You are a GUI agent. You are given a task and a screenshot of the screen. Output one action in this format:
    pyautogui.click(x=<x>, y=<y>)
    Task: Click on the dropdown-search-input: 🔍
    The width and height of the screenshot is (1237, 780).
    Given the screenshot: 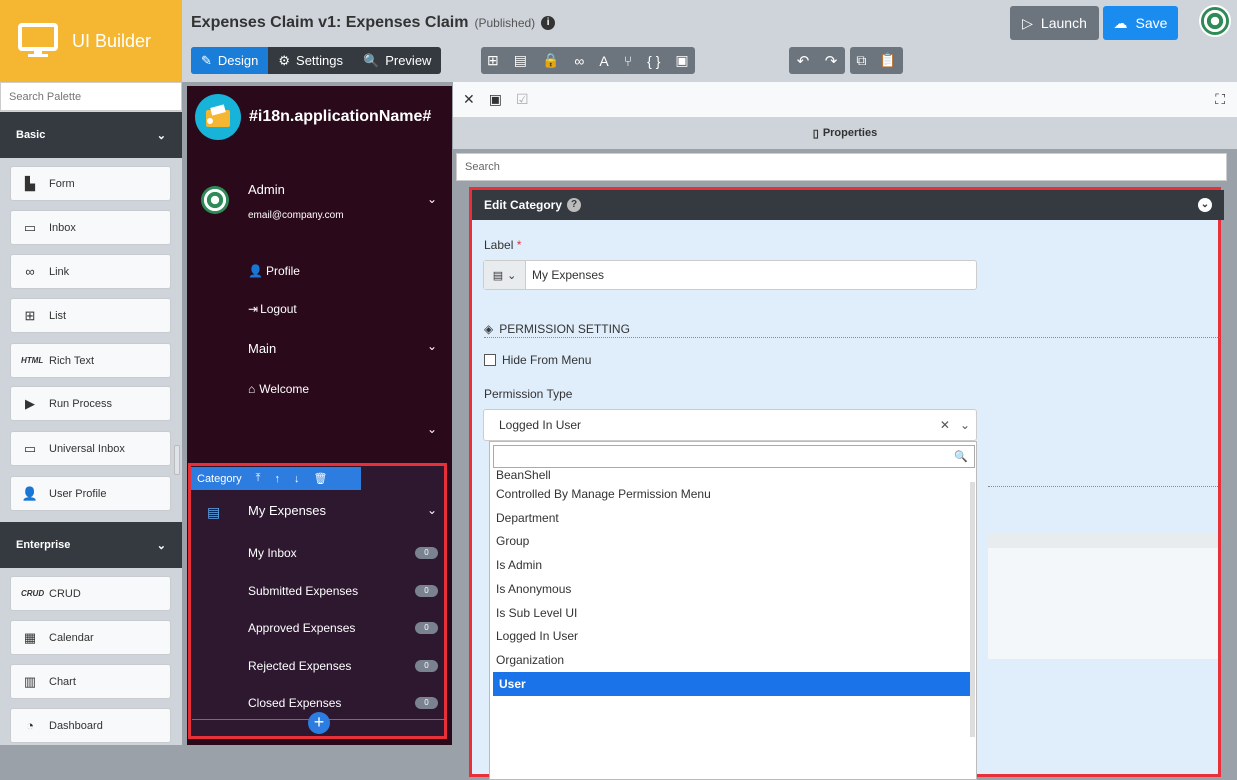 What is the action you would take?
    pyautogui.click(x=734, y=456)
    